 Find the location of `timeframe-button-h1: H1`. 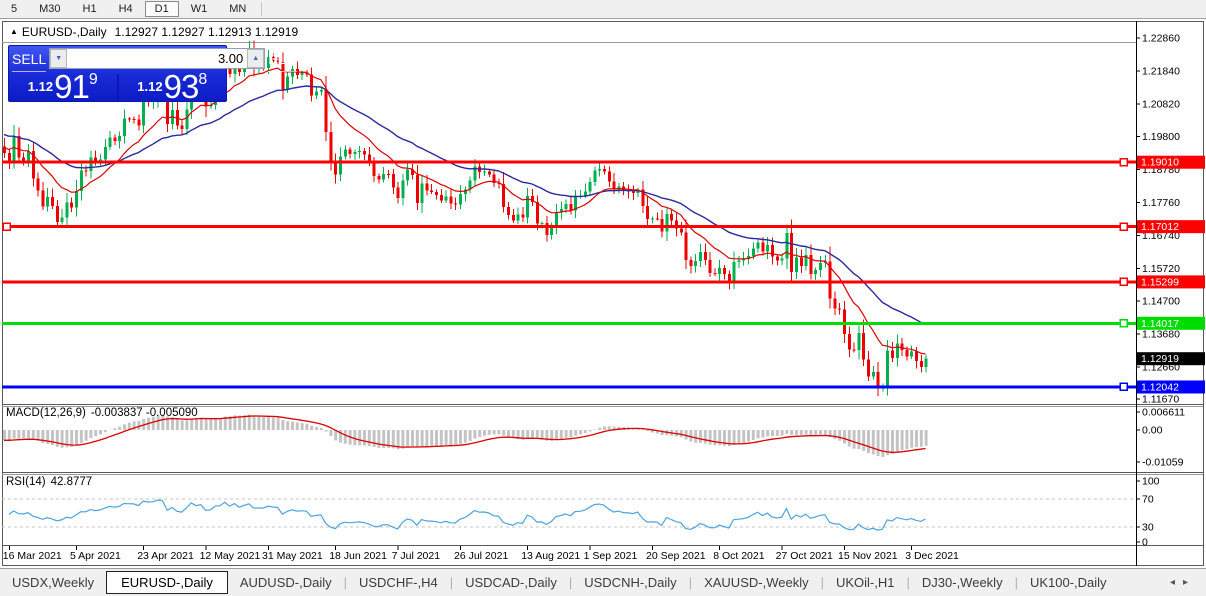

timeframe-button-h1: H1 is located at coordinates (90, 9).